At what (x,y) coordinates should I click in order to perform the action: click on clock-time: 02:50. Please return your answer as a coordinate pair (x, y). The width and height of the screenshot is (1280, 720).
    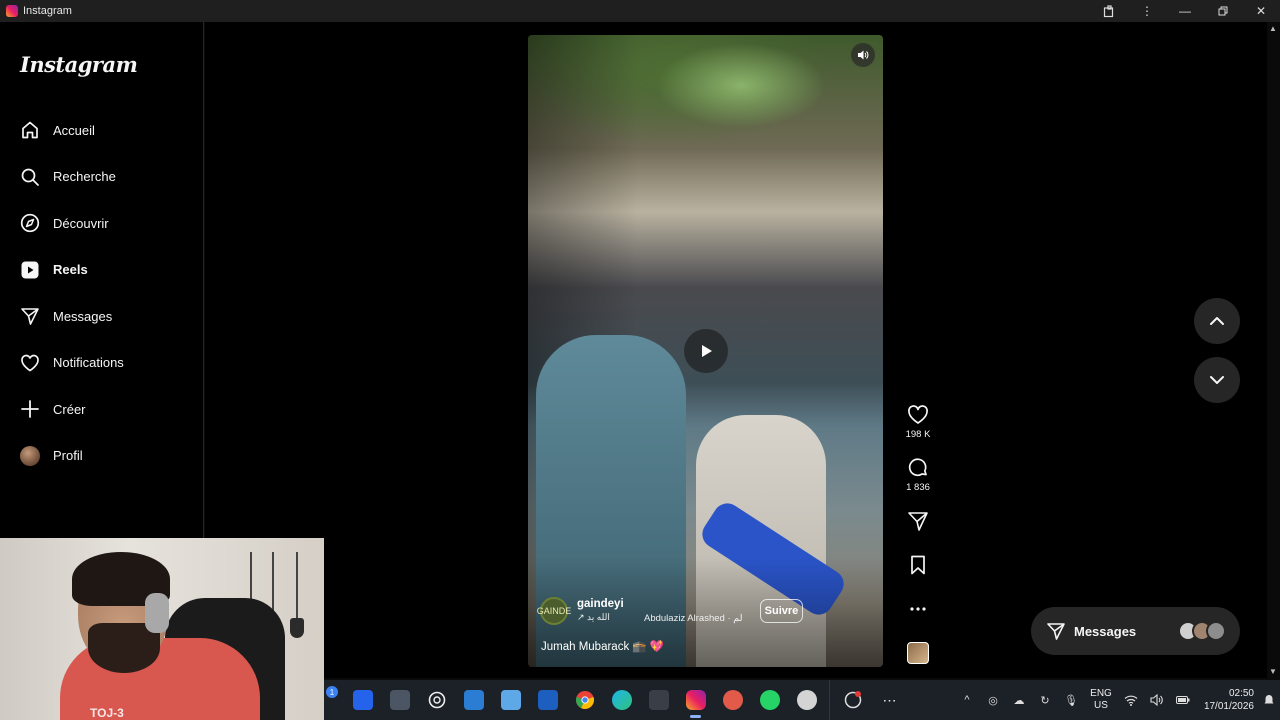
    Looking at the image, I should click on (1241, 693).